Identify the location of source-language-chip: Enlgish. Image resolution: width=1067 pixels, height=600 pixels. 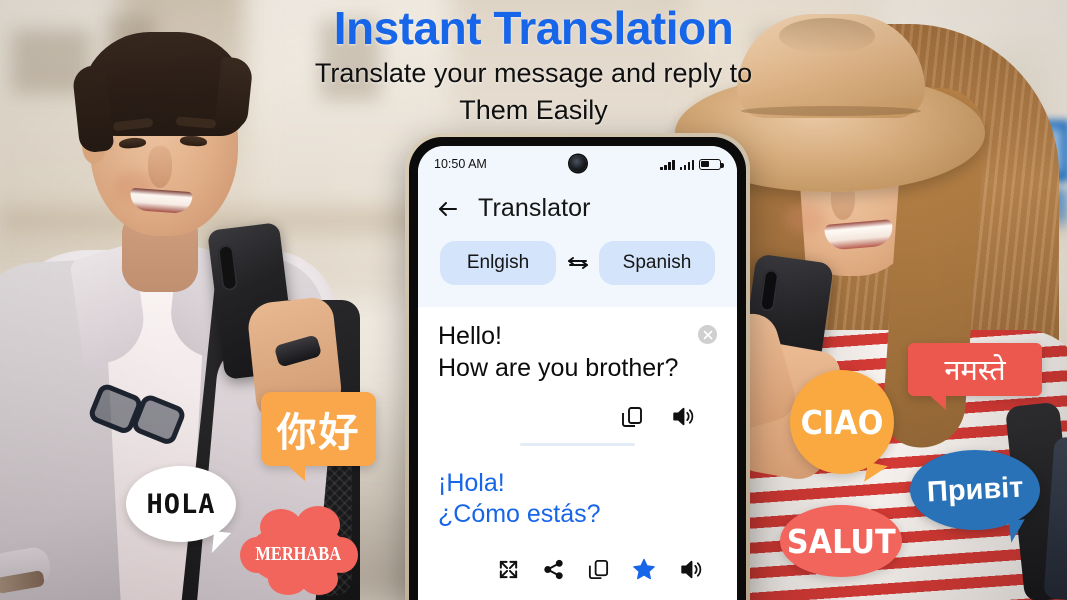
(498, 263).